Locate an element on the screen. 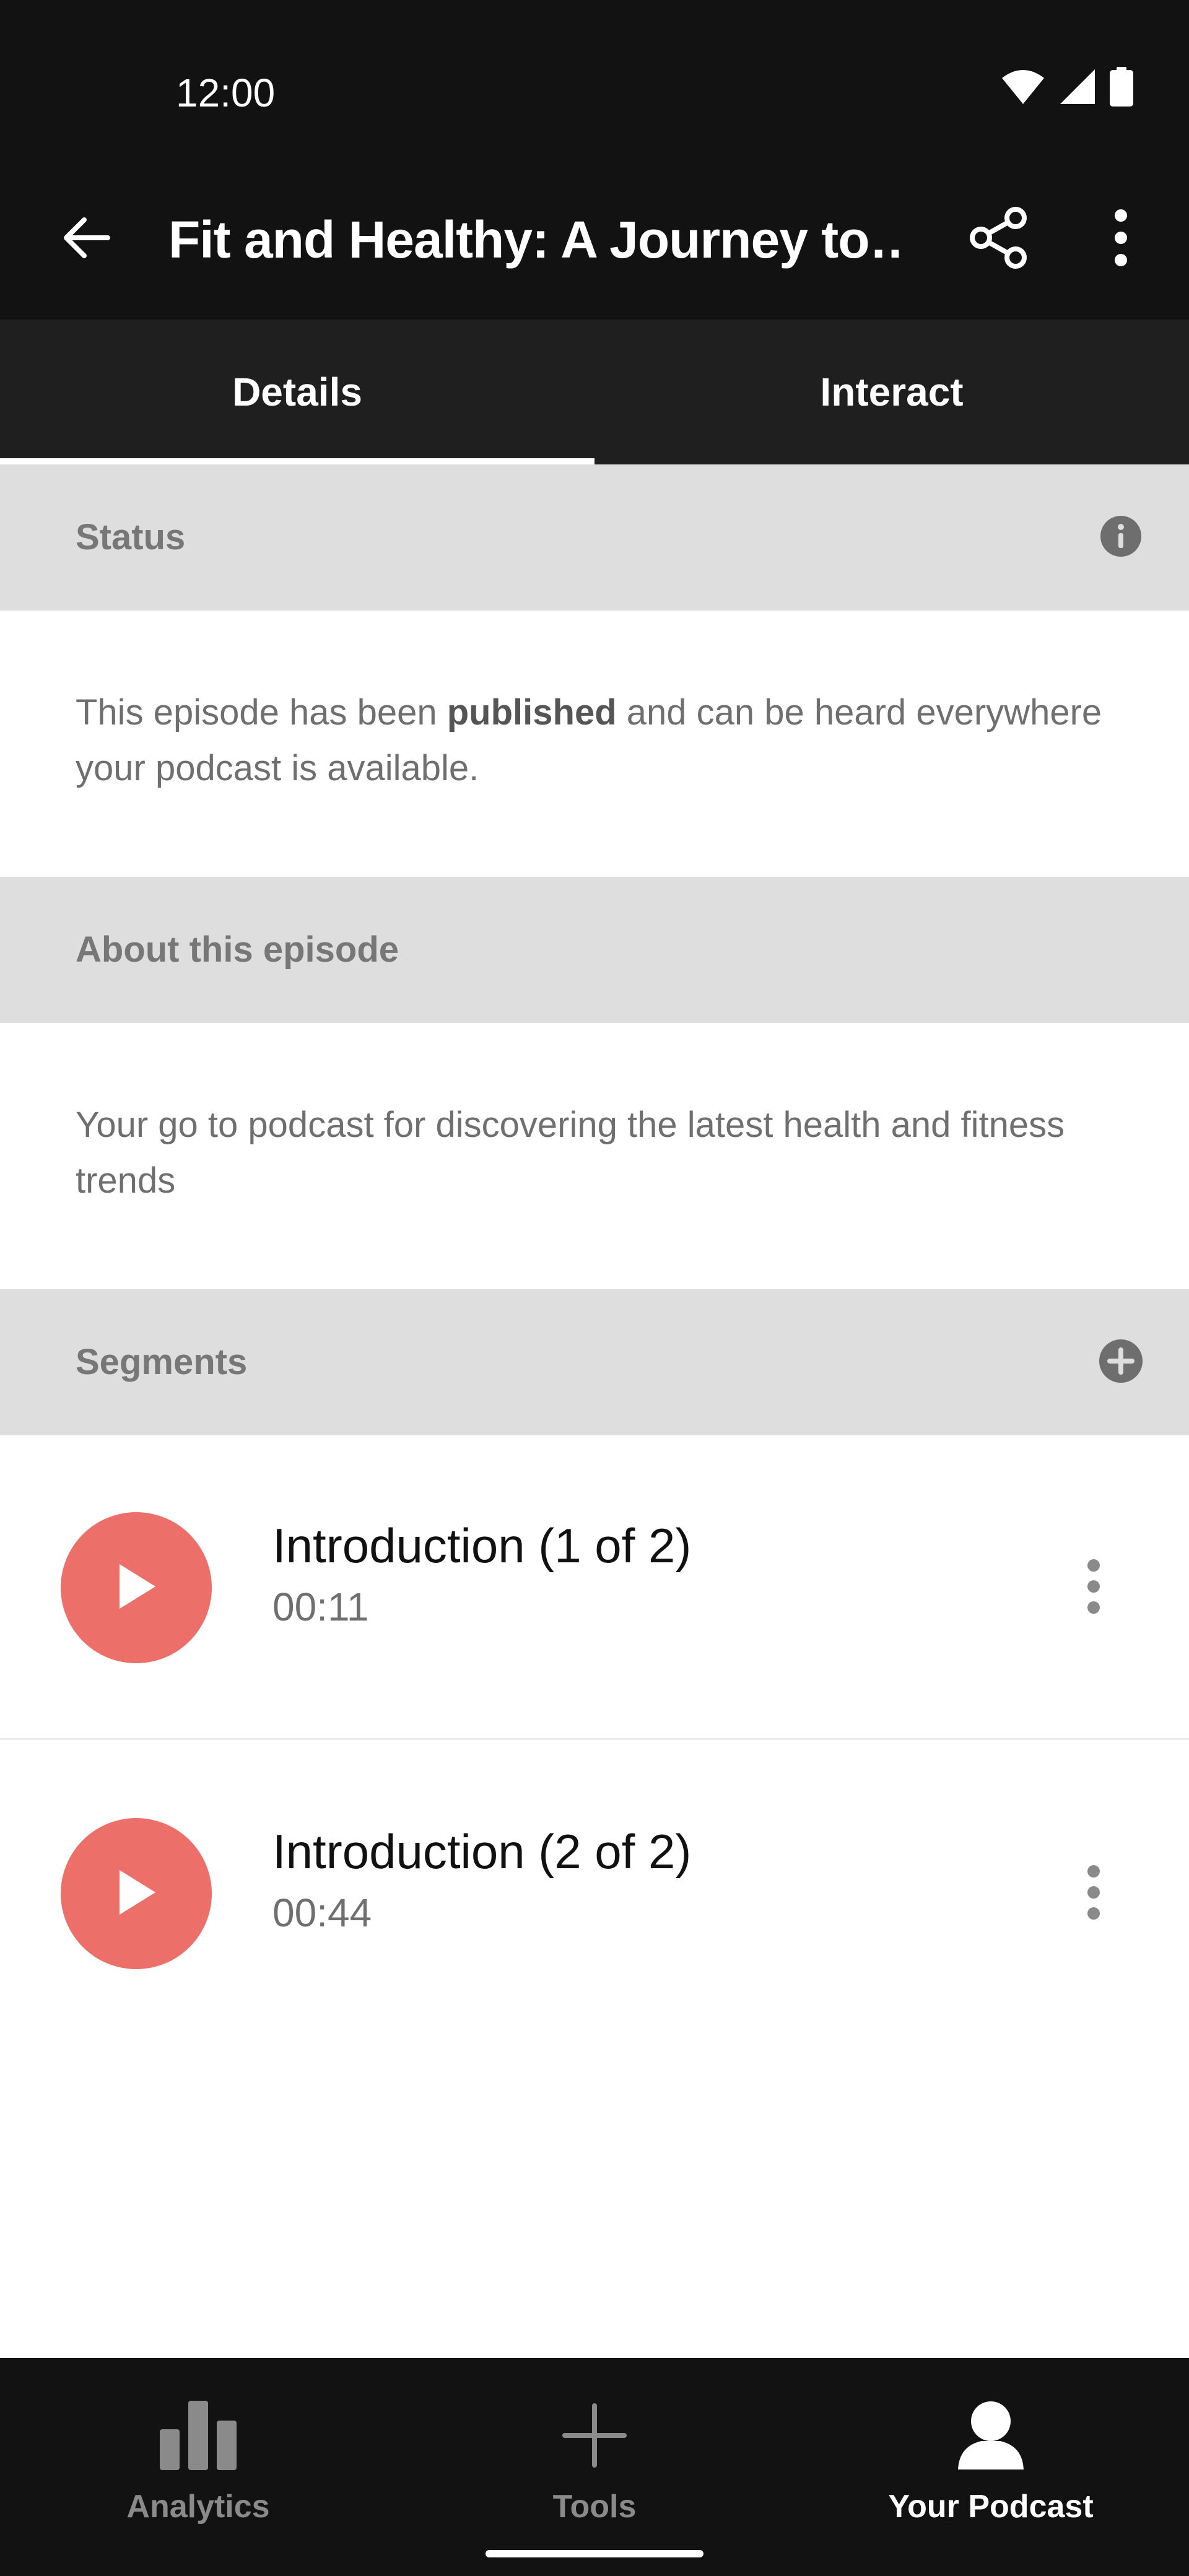 This screenshot has height=2576, width=1189. status-info-button is located at coordinates (1121, 537).